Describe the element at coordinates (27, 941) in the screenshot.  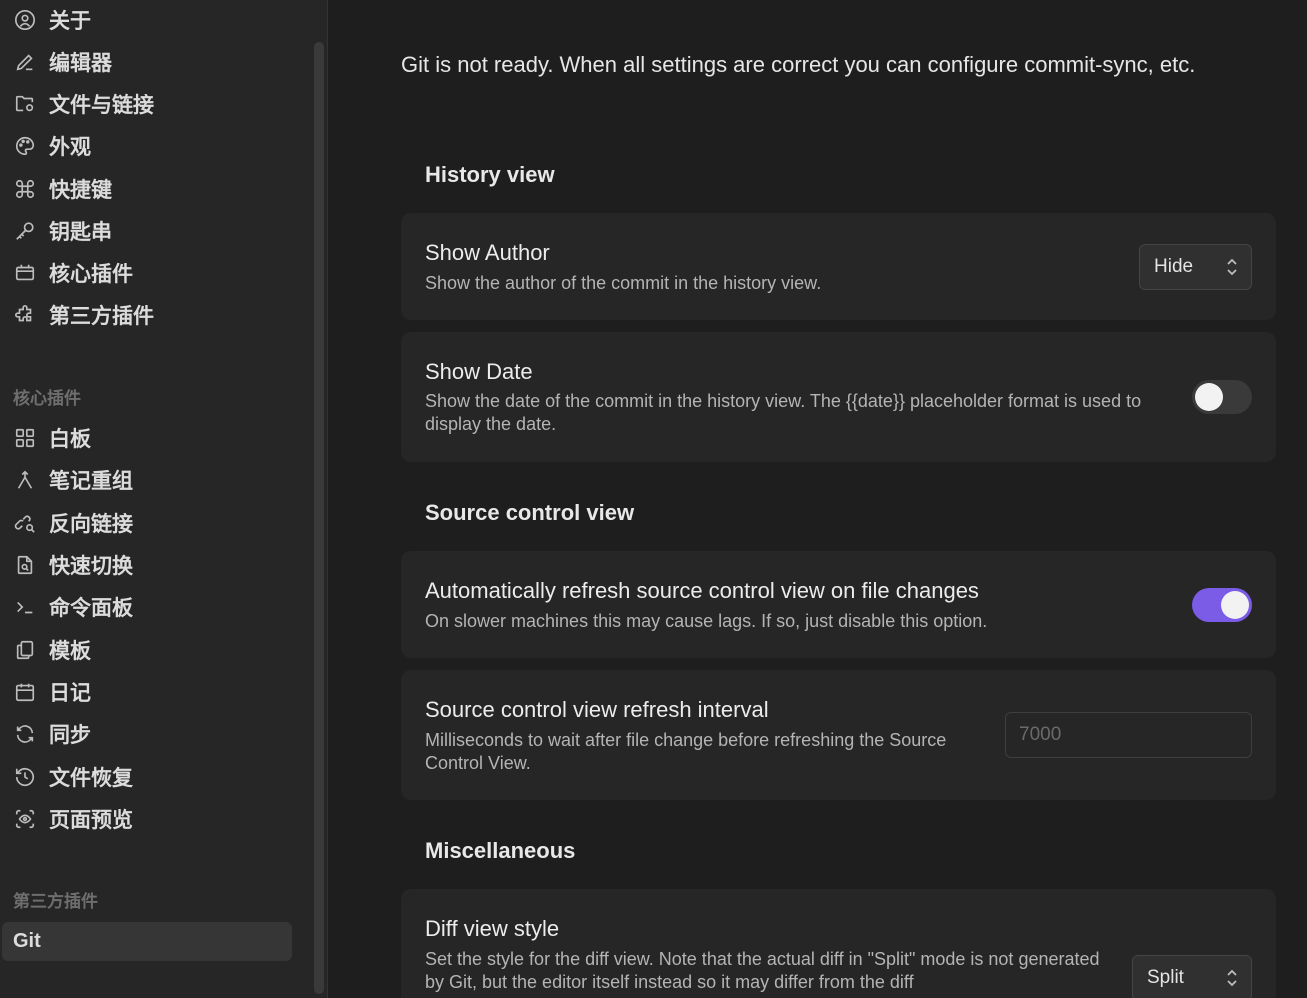
I see `sidebar-item-label: Git` at that location.